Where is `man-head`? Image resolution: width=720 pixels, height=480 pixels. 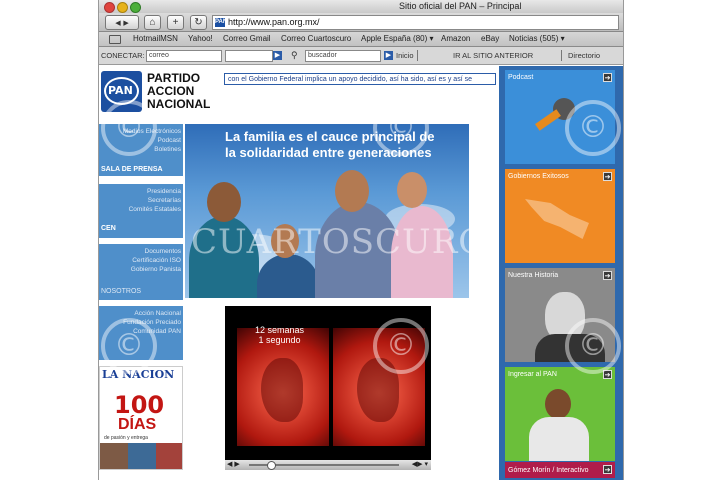 man-head is located at coordinates (352, 191).